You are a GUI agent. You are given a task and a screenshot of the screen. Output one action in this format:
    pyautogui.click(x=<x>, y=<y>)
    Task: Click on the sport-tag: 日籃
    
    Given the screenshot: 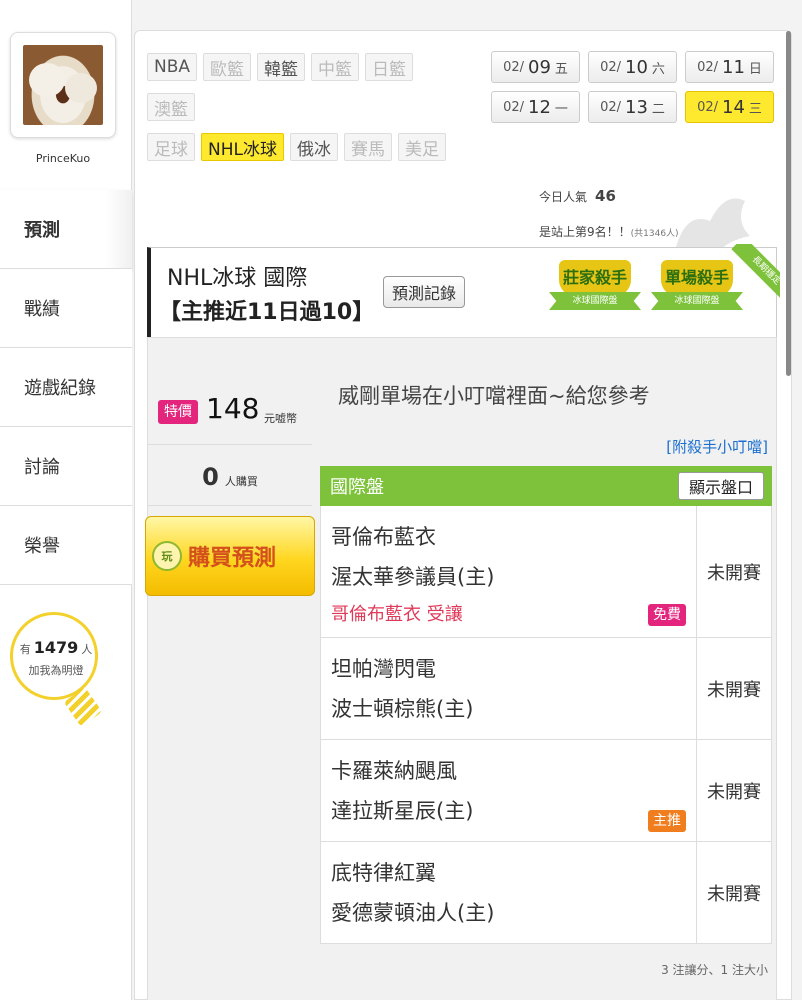 What is the action you would take?
    pyautogui.click(x=389, y=67)
    